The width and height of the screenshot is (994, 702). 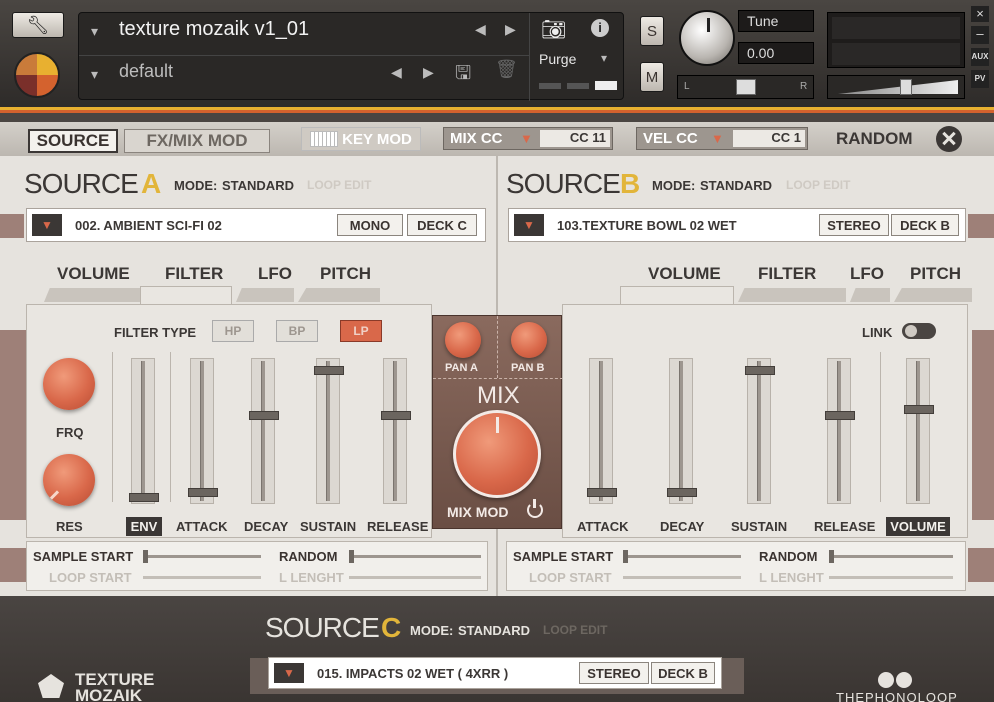 What do you see at coordinates (840, 431) in the screenshot?
I see `source-b-release-fader` at bounding box center [840, 431].